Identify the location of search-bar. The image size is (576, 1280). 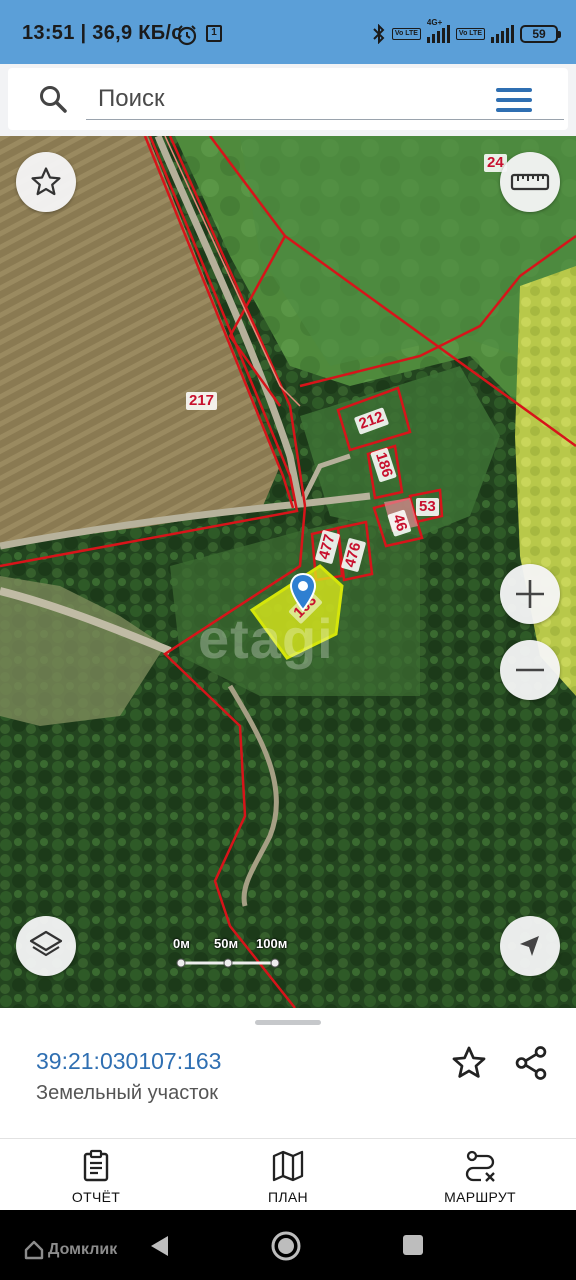
(288, 100).